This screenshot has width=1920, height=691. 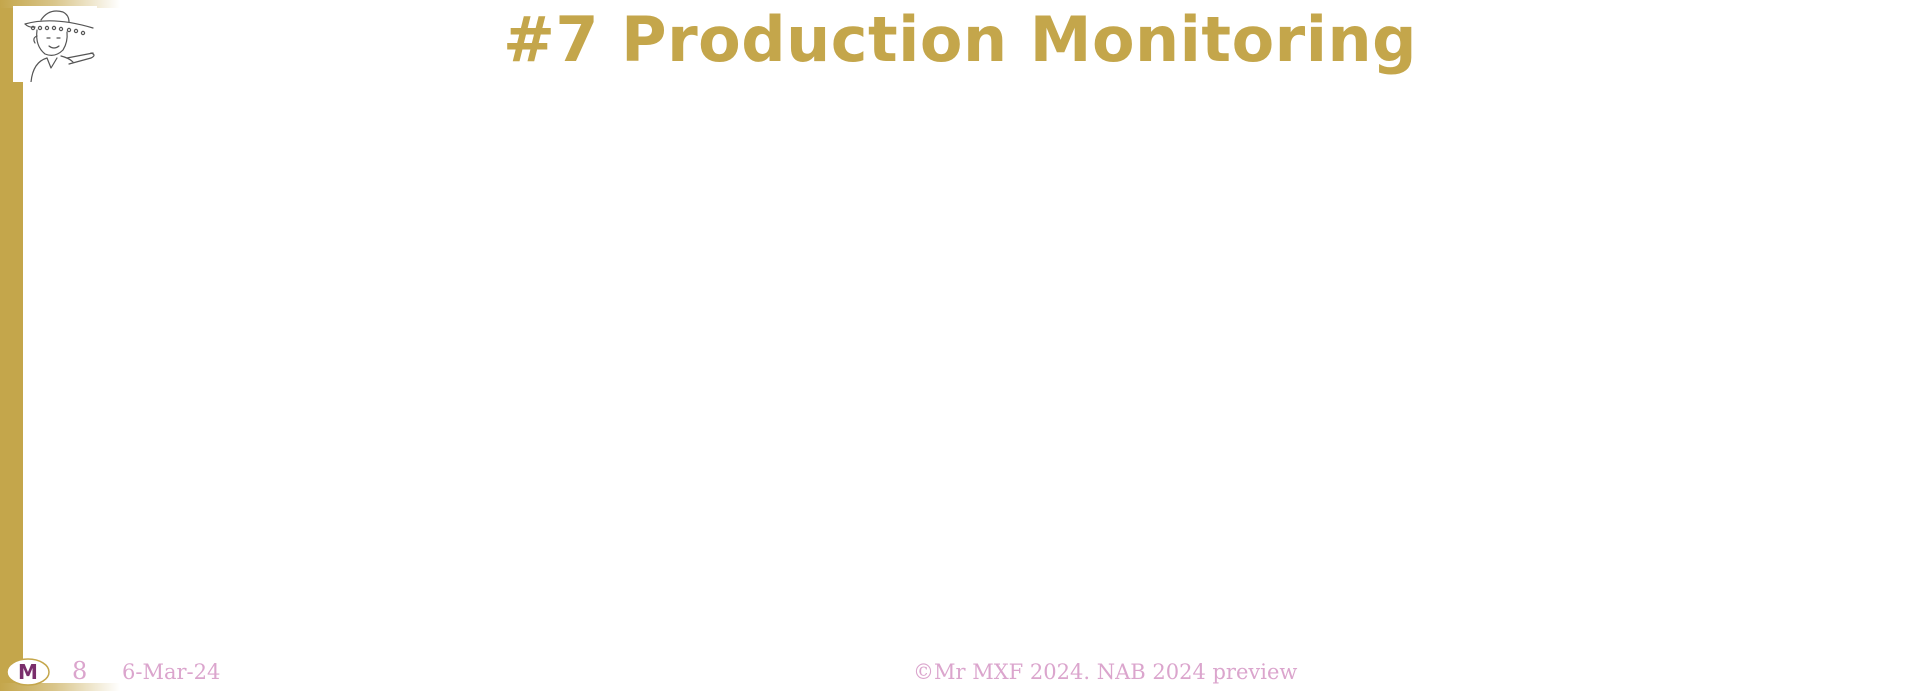 I want to click on footer-copyright: ©Mr MXF 2024. NAB 2024 preview, so click(x=1105, y=672).